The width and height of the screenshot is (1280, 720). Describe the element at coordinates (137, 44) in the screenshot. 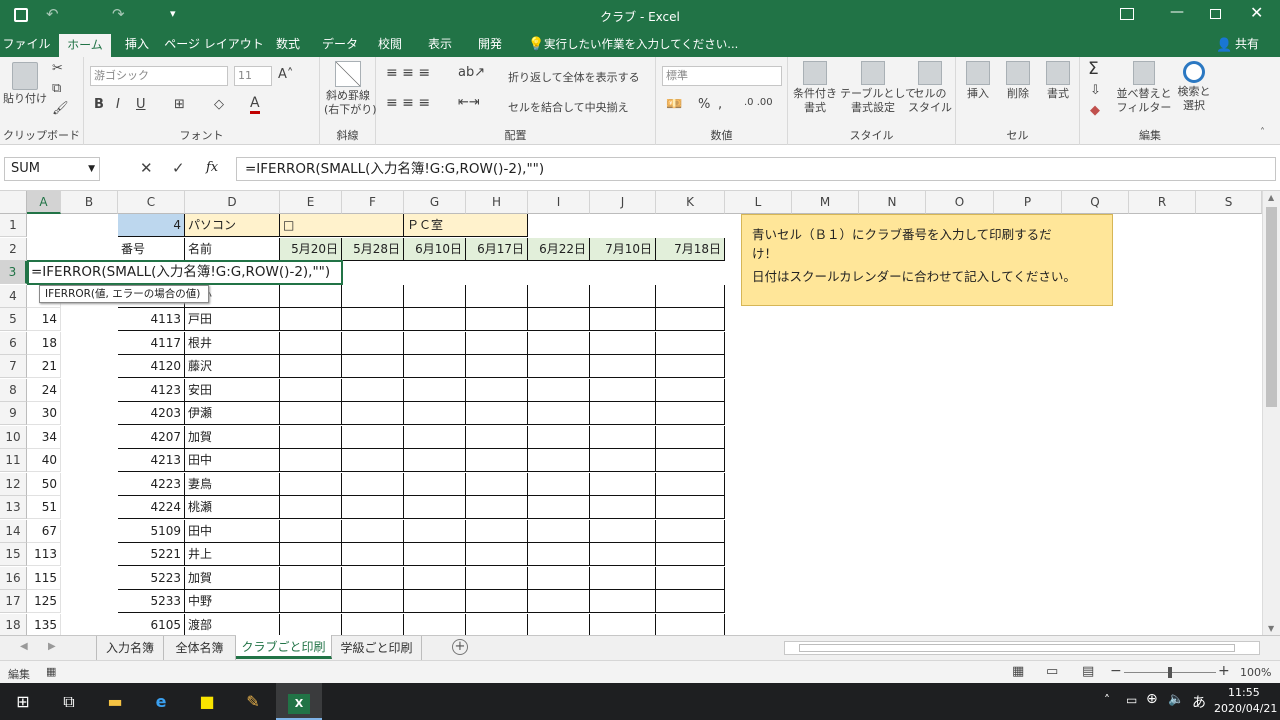

I see `tab-insert: 挿入` at that location.